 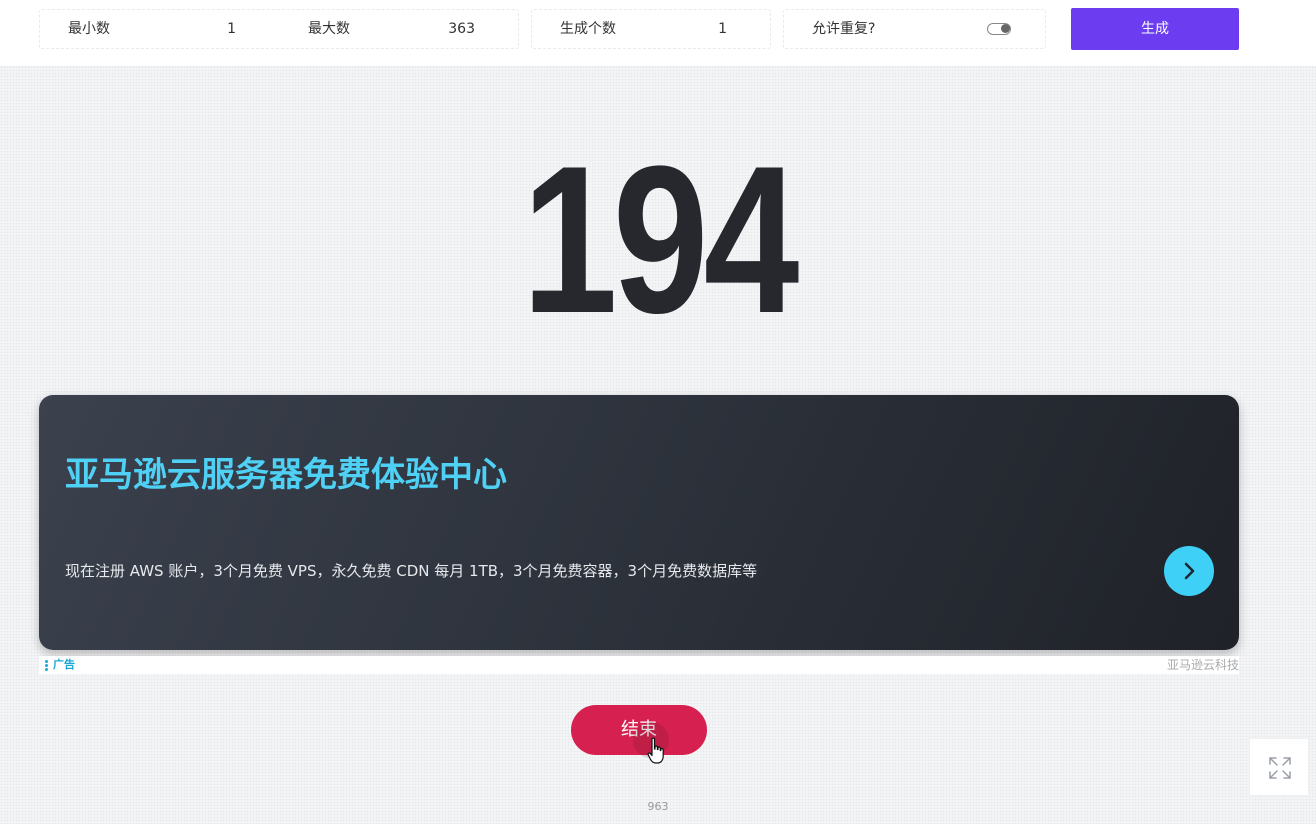 I want to click on allow-repeat-toggle, so click(x=999, y=29).